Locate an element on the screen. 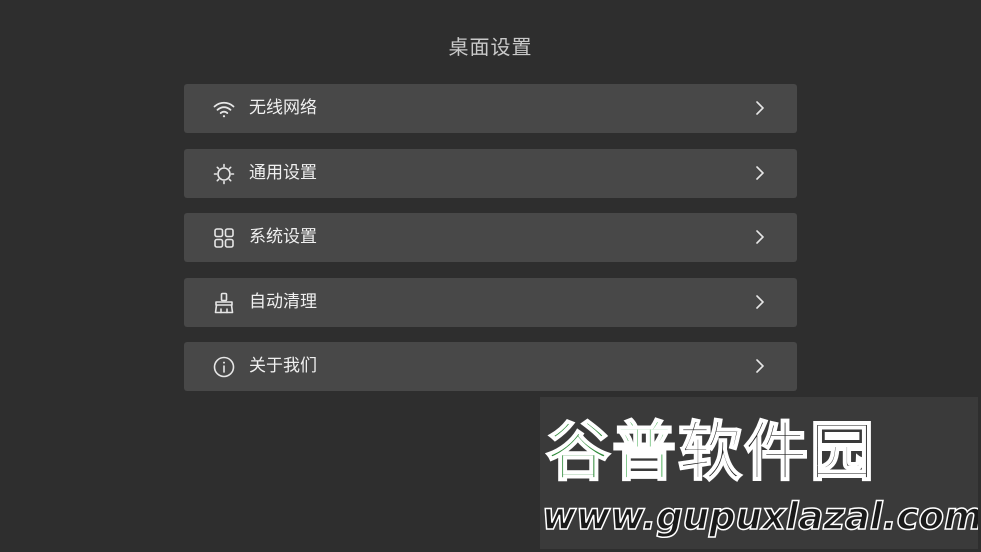 The image size is (981, 552). watermark-site-name: 谷普软件园 is located at coordinates (710, 453).